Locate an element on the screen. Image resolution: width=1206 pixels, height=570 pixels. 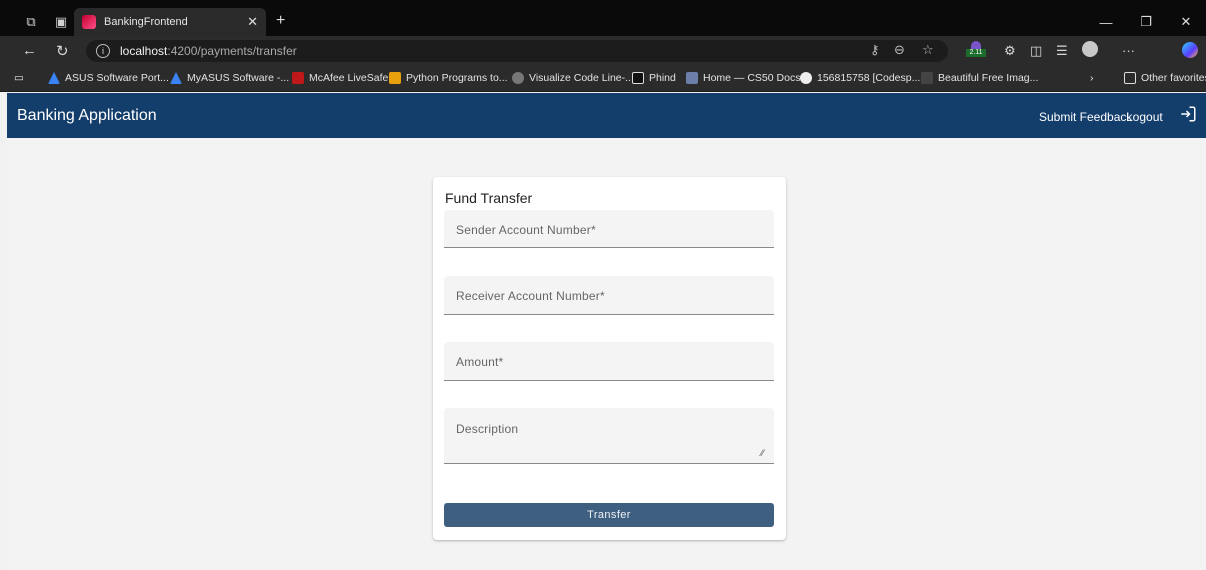
visualize-code-icon is located at coordinates (518, 78).